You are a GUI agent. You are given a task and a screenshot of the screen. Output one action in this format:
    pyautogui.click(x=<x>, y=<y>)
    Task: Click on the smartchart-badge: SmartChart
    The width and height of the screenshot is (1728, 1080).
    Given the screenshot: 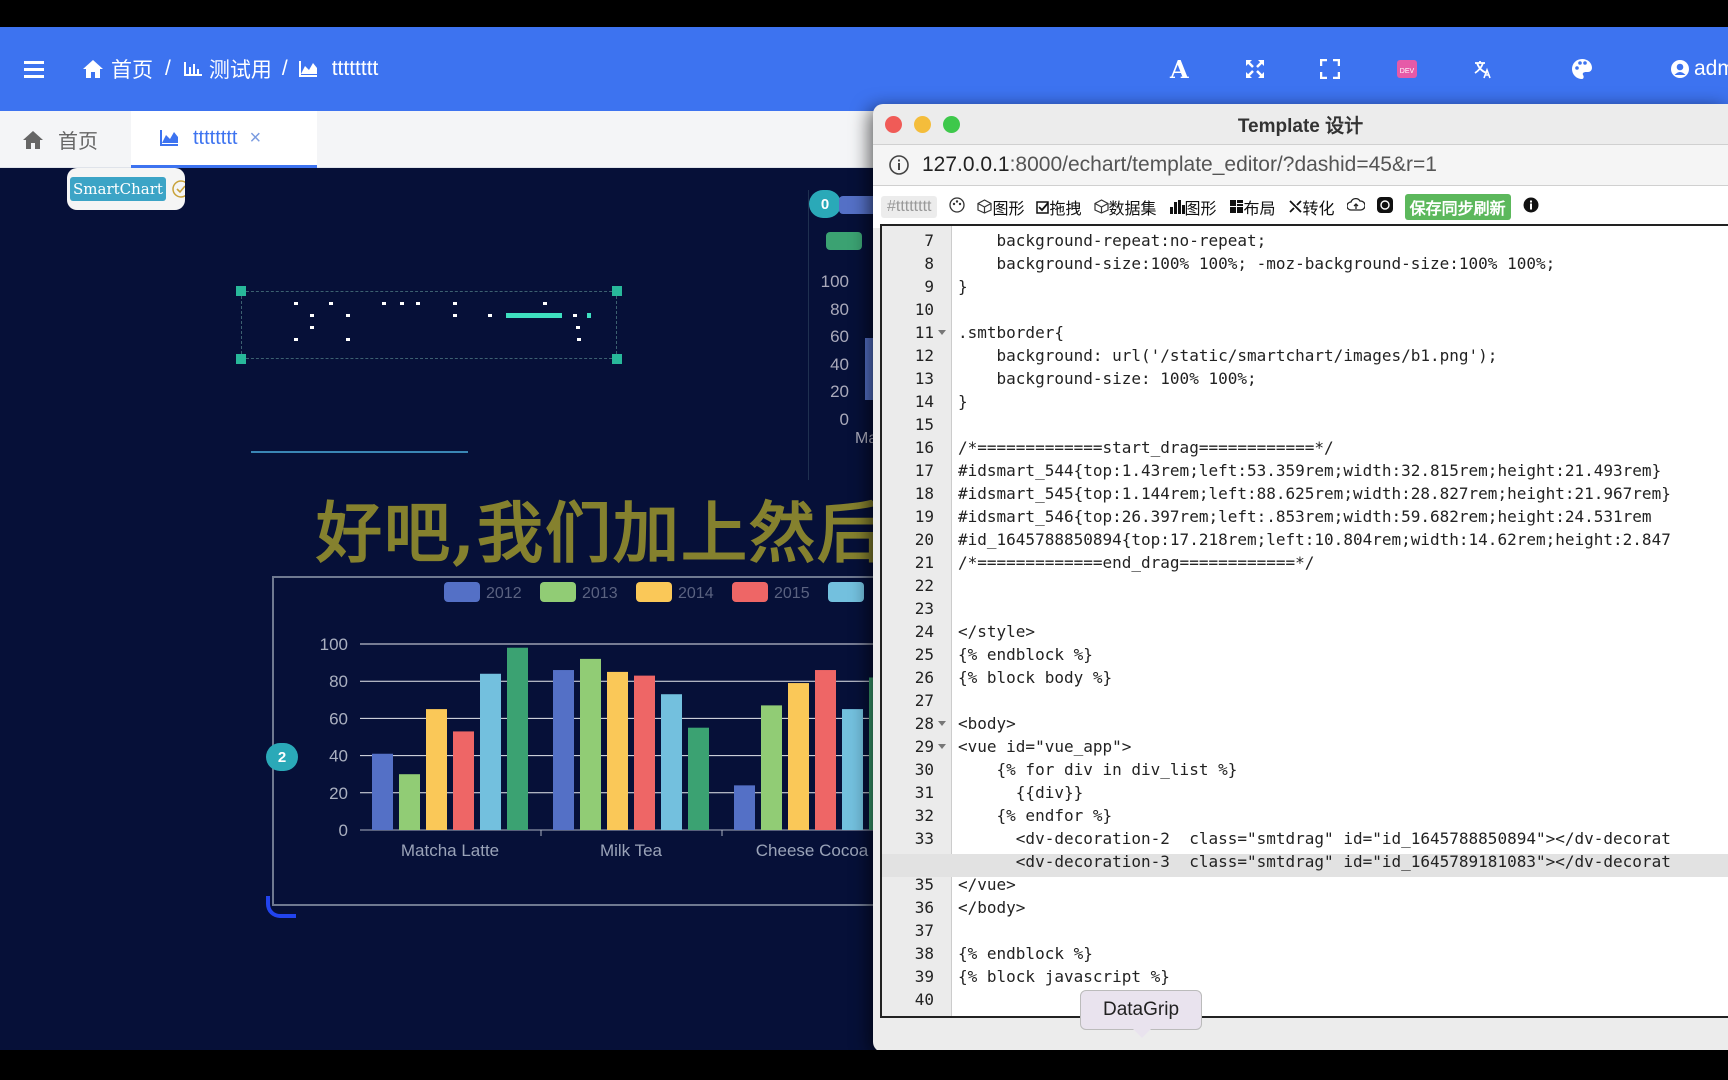 What is the action you would take?
    pyautogui.click(x=126, y=189)
    